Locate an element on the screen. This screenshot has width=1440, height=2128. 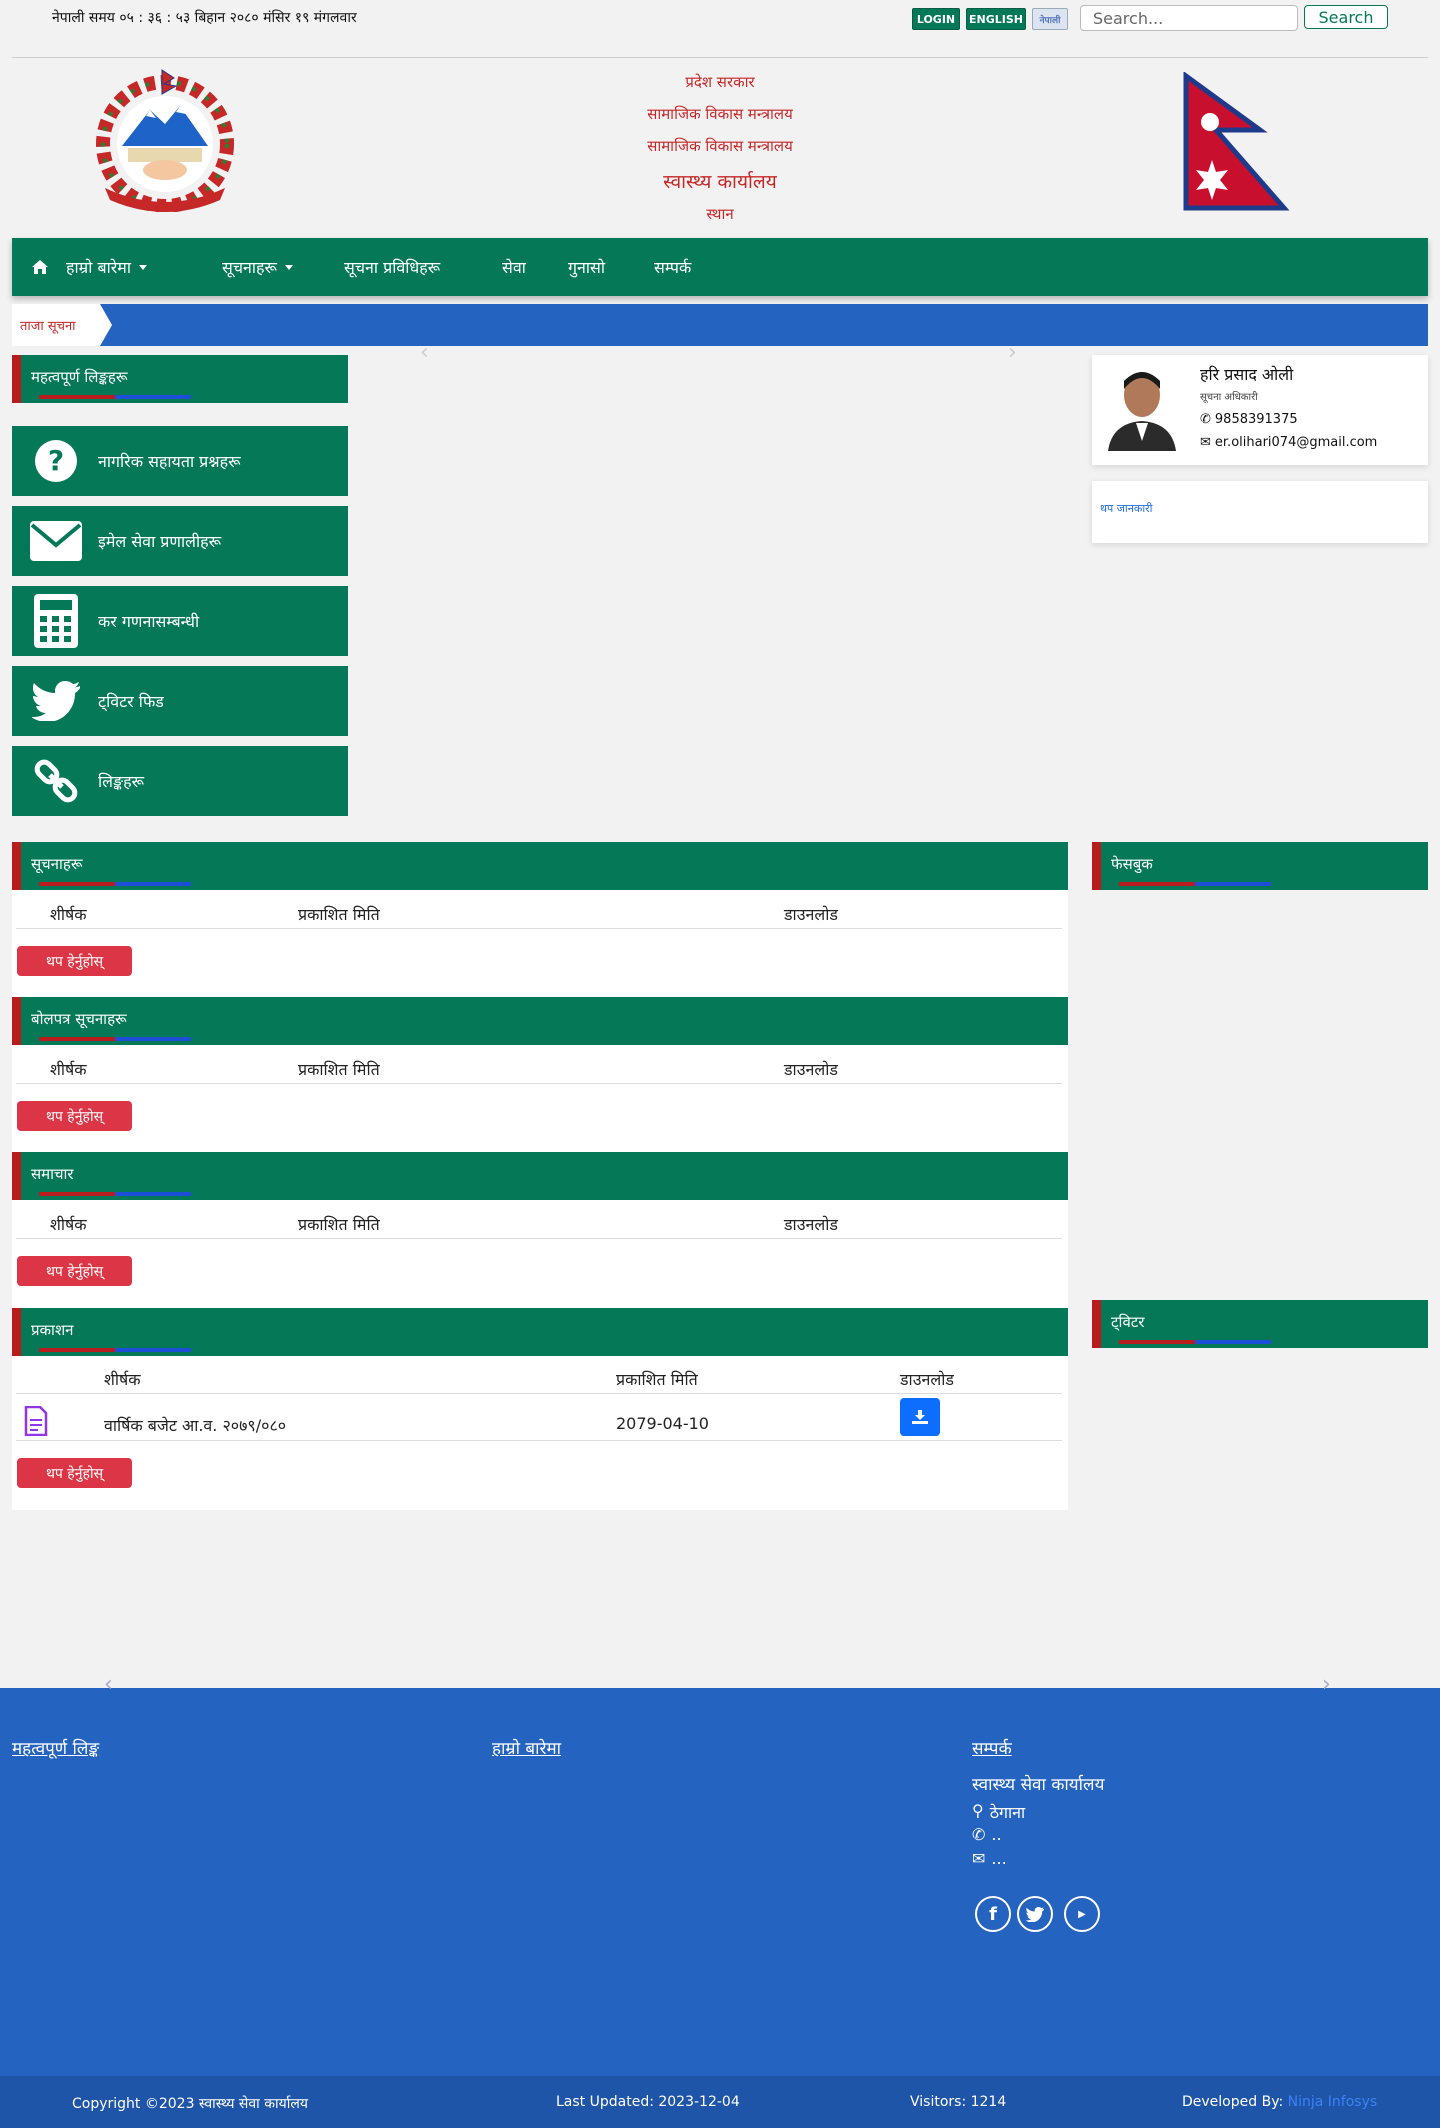
nav-about: हाम्रो बारेमा is located at coordinates (106, 267).